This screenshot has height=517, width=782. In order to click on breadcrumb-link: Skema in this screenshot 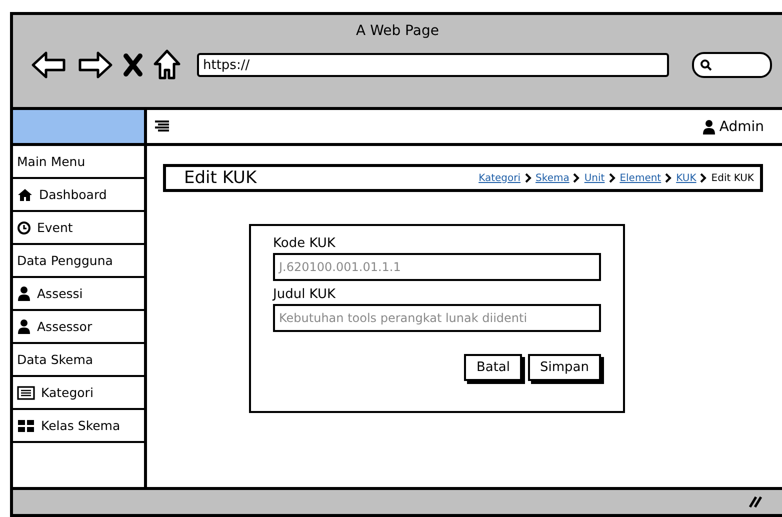, I will do `click(553, 178)`.